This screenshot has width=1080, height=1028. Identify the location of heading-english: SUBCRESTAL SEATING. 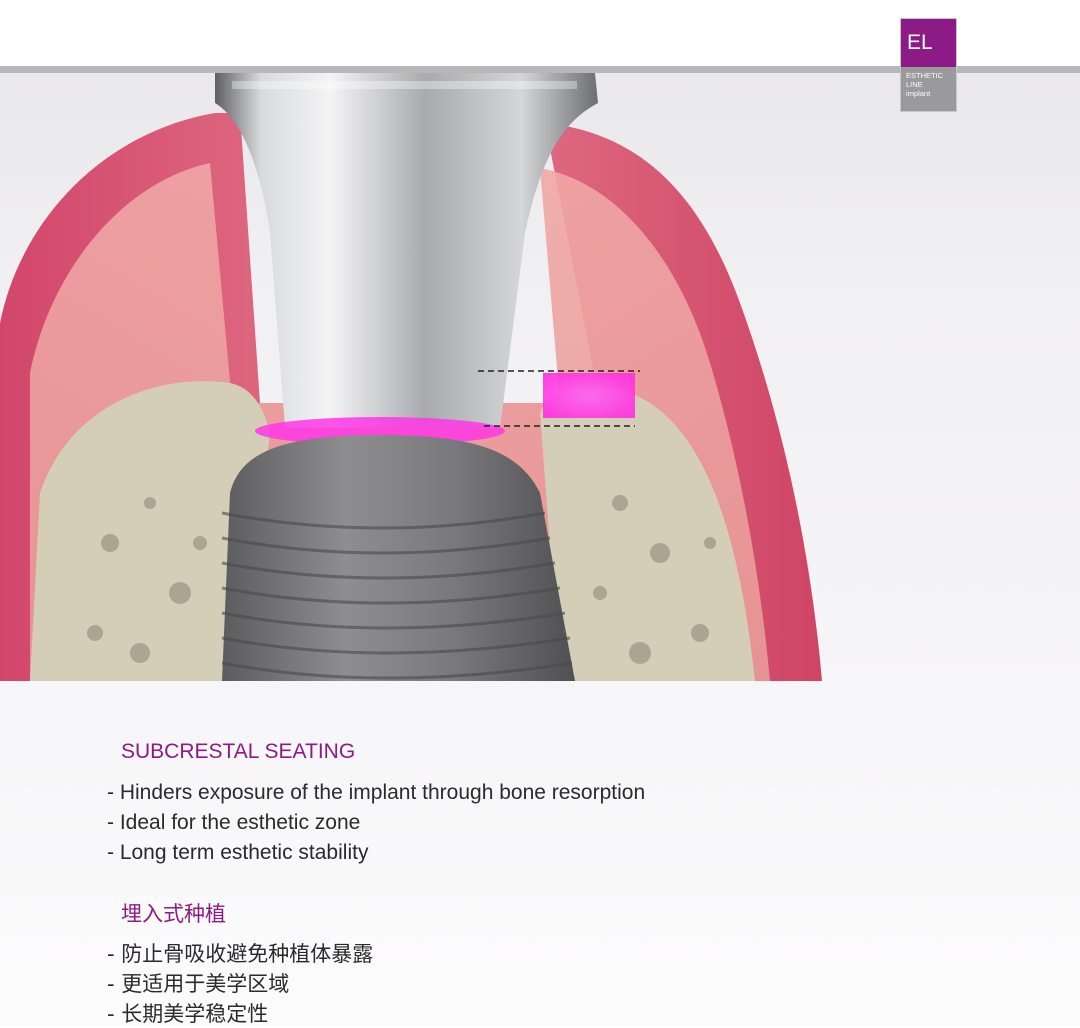
(238, 751).